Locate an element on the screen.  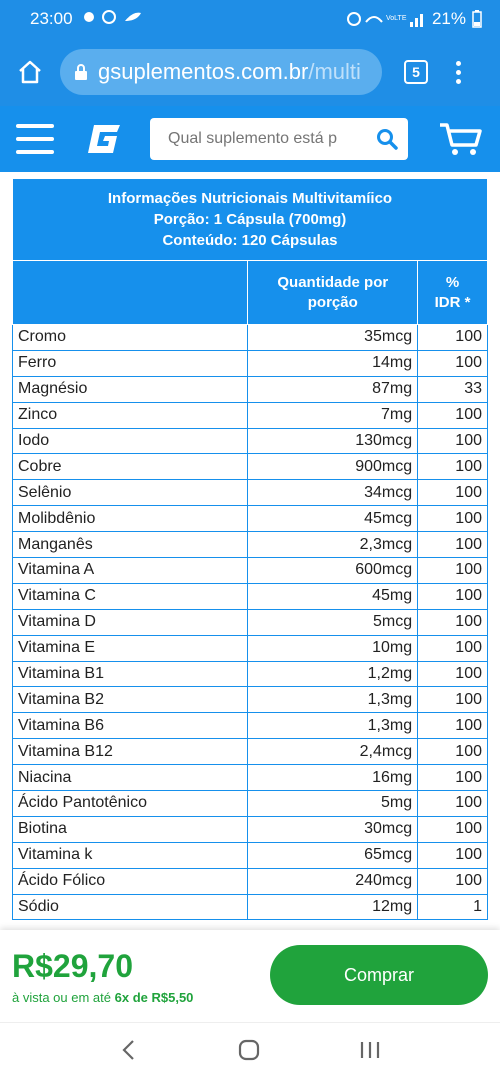
col-header-idr: % IDR * is located at coordinates (452, 292).